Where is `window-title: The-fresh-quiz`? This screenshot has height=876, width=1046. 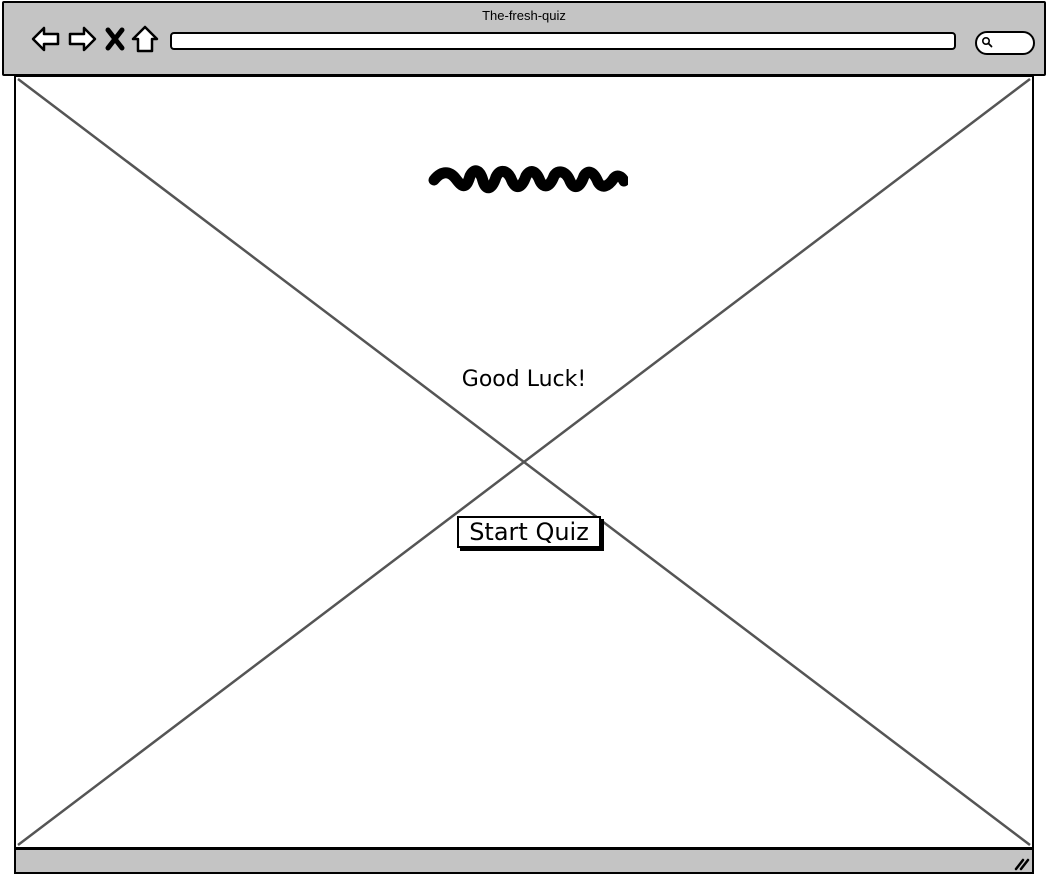
window-title: The-fresh-quiz is located at coordinates (524, 15).